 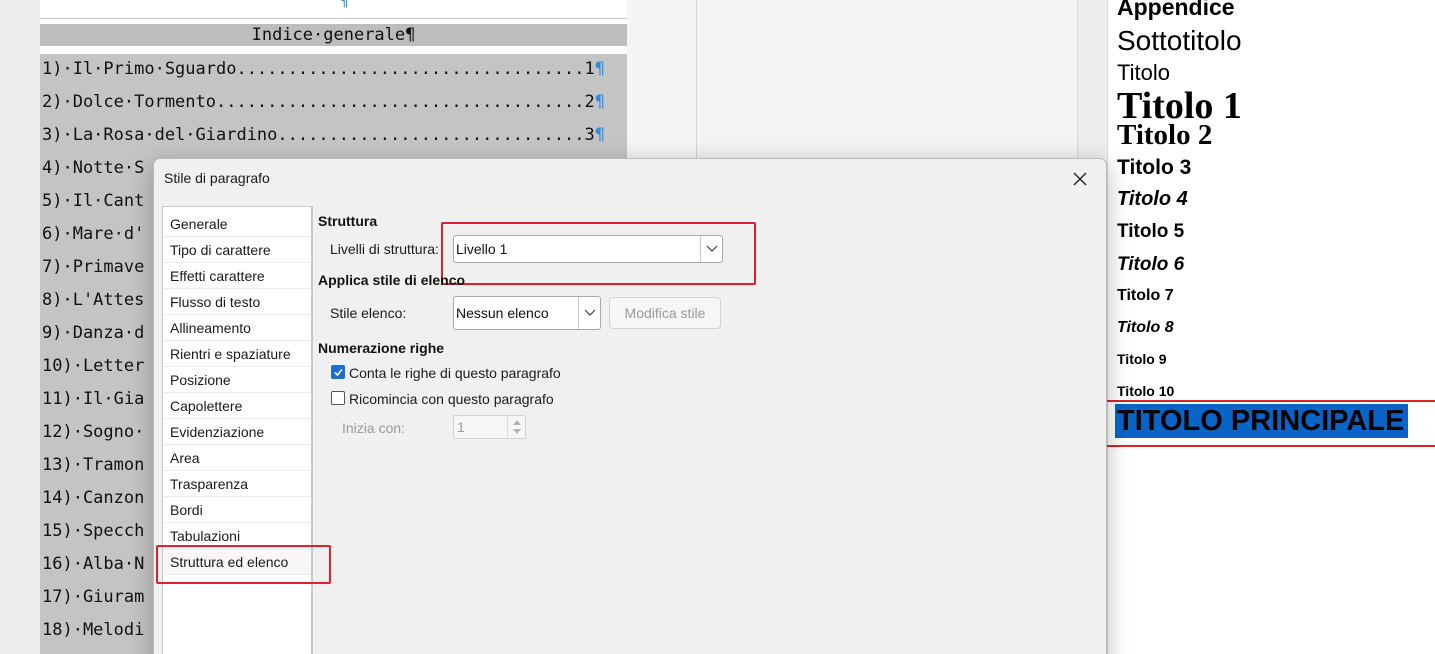 I want to click on tab-effetti-carattere: Effetti carattere, so click(x=237, y=276).